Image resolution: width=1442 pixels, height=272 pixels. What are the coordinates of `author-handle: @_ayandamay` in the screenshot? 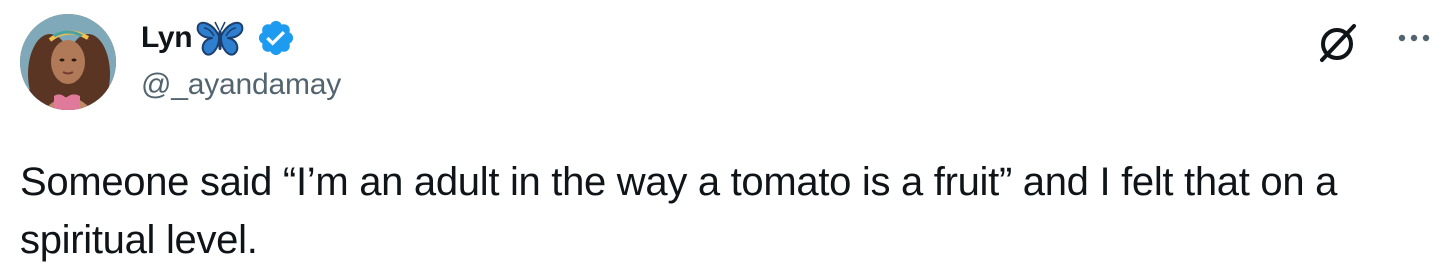 It's located at (241, 85).